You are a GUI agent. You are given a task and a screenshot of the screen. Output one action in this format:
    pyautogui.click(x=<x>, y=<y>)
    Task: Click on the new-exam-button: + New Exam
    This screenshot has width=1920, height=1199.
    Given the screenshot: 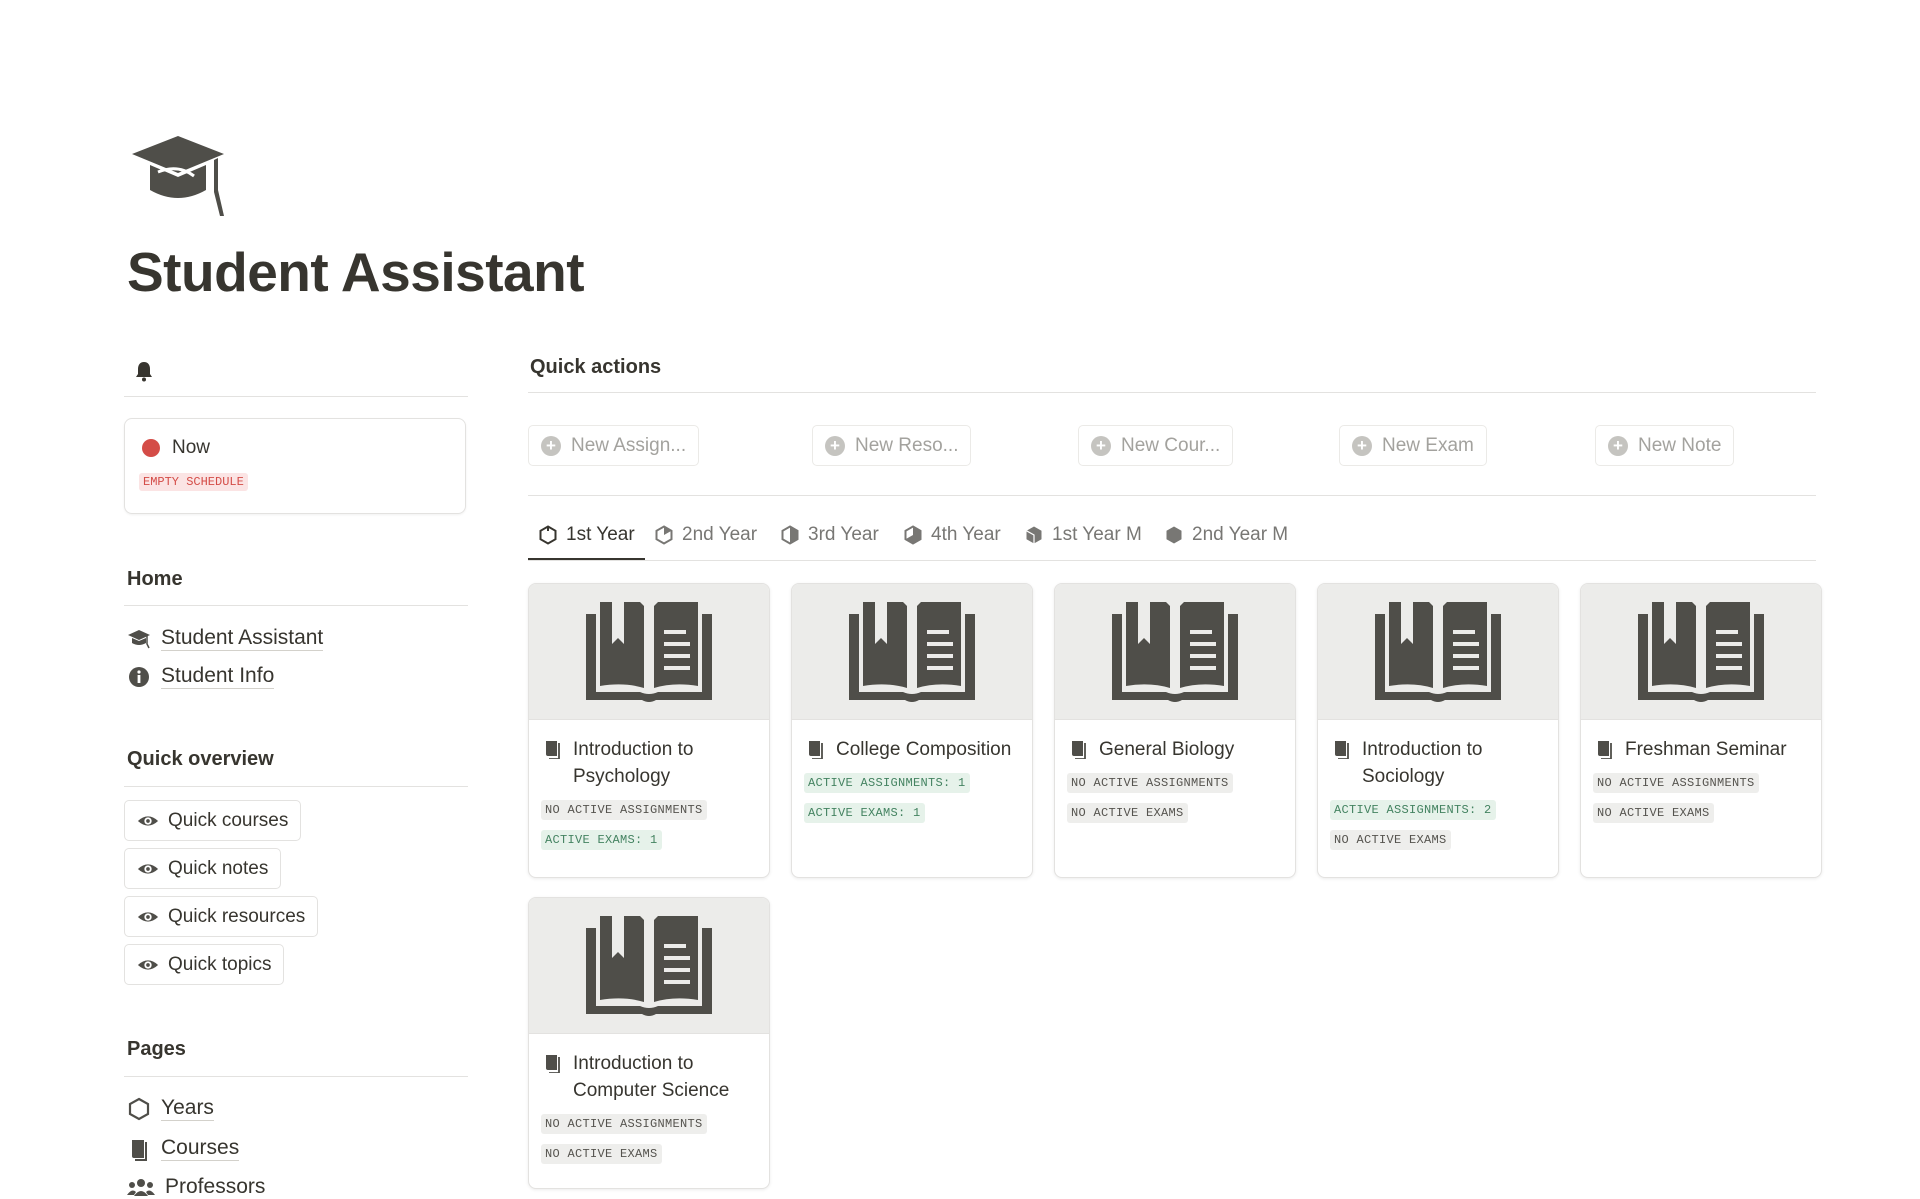 What is the action you would take?
    pyautogui.click(x=1413, y=445)
    